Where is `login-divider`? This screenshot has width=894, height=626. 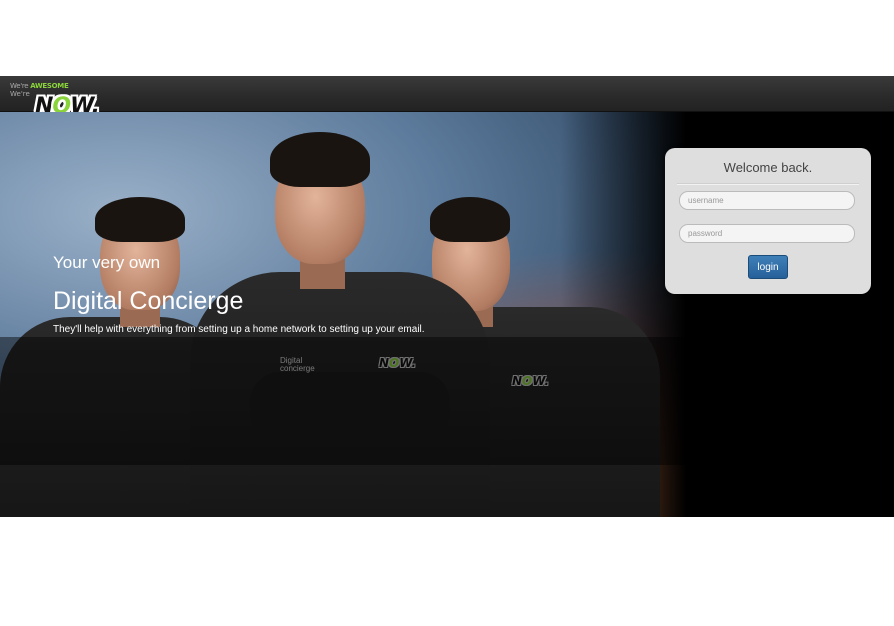
login-divider is located at coordinates (768, 184).